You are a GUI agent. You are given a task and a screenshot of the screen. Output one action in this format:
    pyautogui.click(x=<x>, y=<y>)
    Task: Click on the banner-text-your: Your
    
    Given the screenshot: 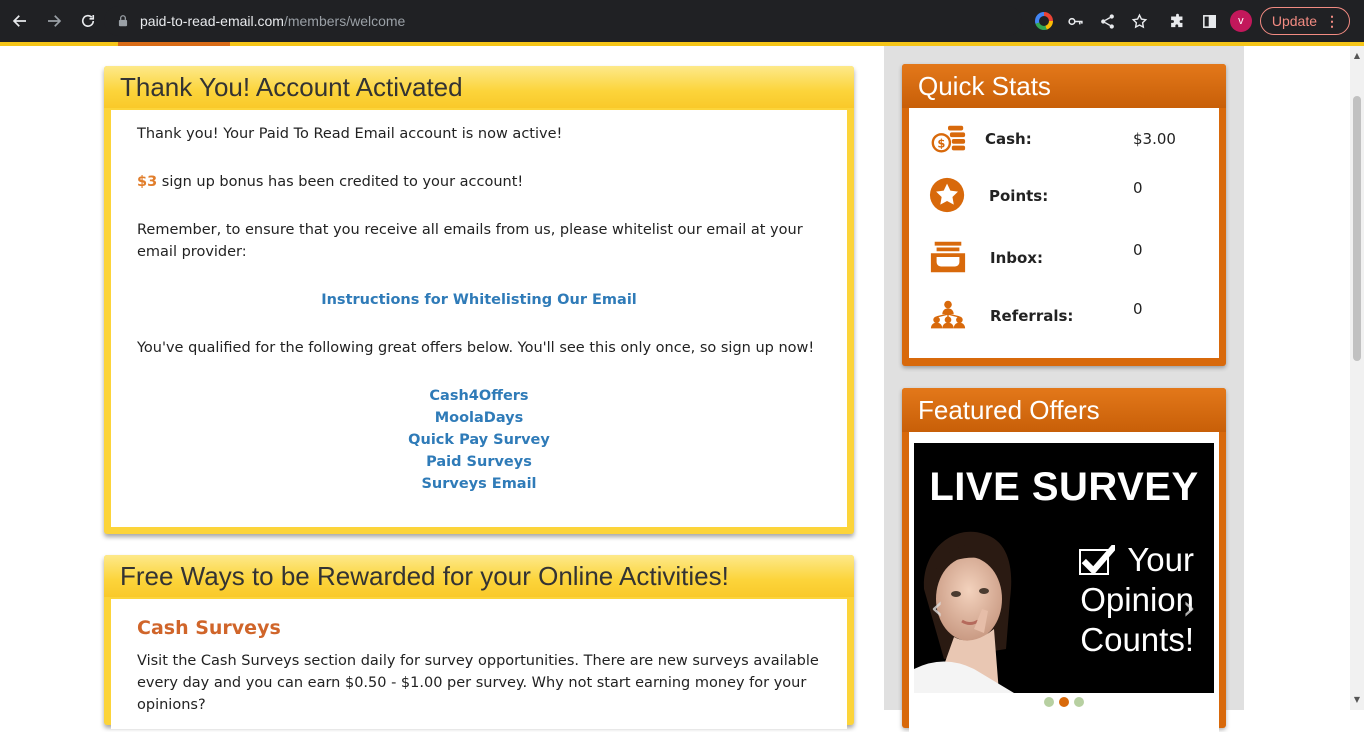 What is the action you would take?
    pyautogui.click(x=1160, y=559)
    